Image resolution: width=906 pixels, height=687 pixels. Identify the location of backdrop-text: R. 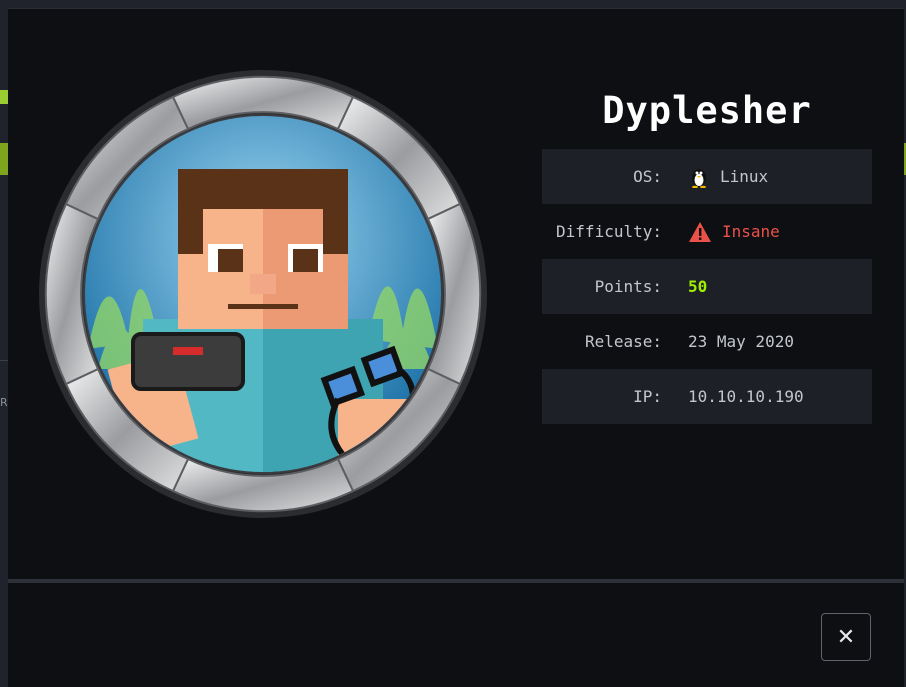
(4, 402).